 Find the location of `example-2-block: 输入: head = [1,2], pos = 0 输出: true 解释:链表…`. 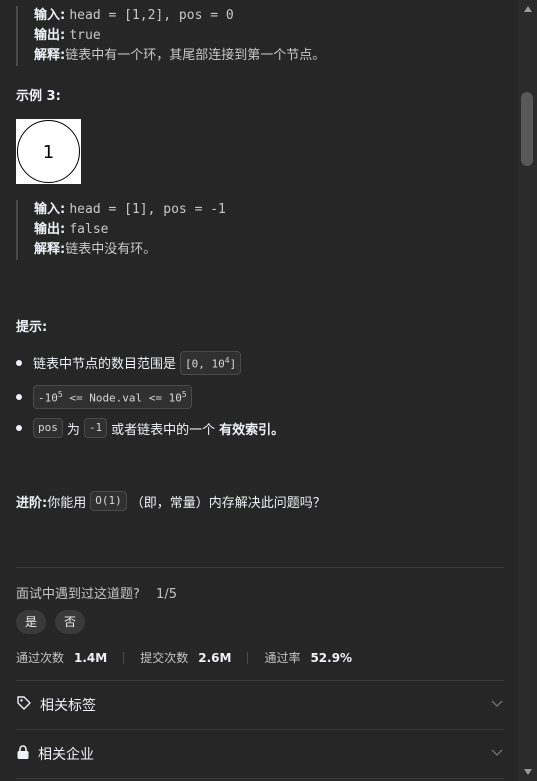

example-2-block: 输入: head = [1,2], pos = 0 输出: true 解释:链表… is located at coordinates (170, 36).